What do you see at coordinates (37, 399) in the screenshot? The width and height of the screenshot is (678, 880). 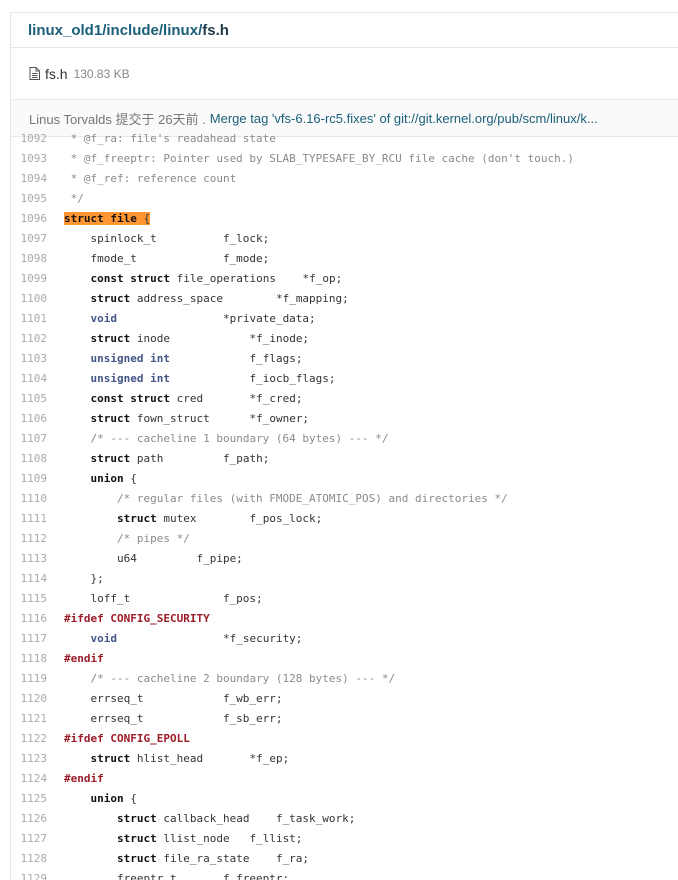 I see `line-number: 1105` at bounding box center [37, 399].